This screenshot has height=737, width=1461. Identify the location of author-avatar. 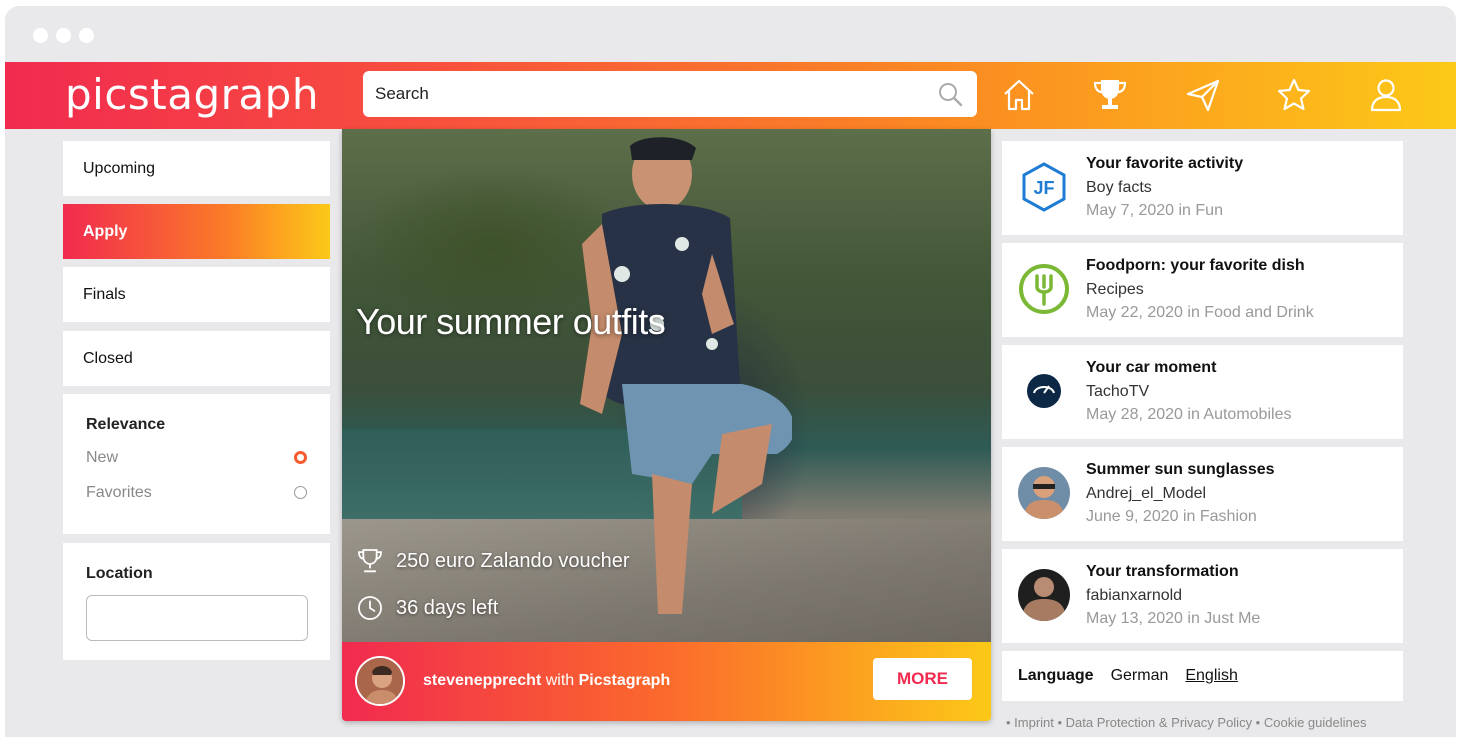
(380, 681).